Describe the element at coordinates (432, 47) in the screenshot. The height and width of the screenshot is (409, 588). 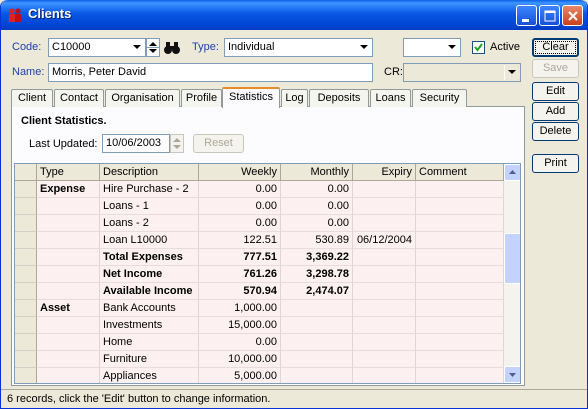
I see `status-select` at that location.